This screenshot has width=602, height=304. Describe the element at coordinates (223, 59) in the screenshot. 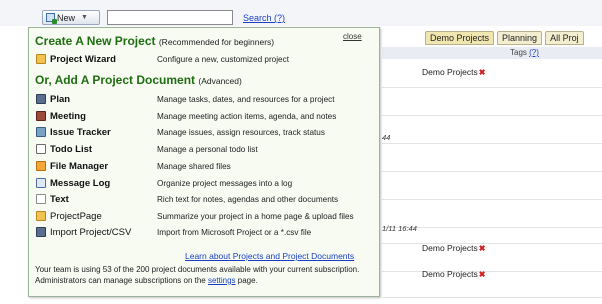

I see `project-wizard-description: Configure a new, customized project` at that location.